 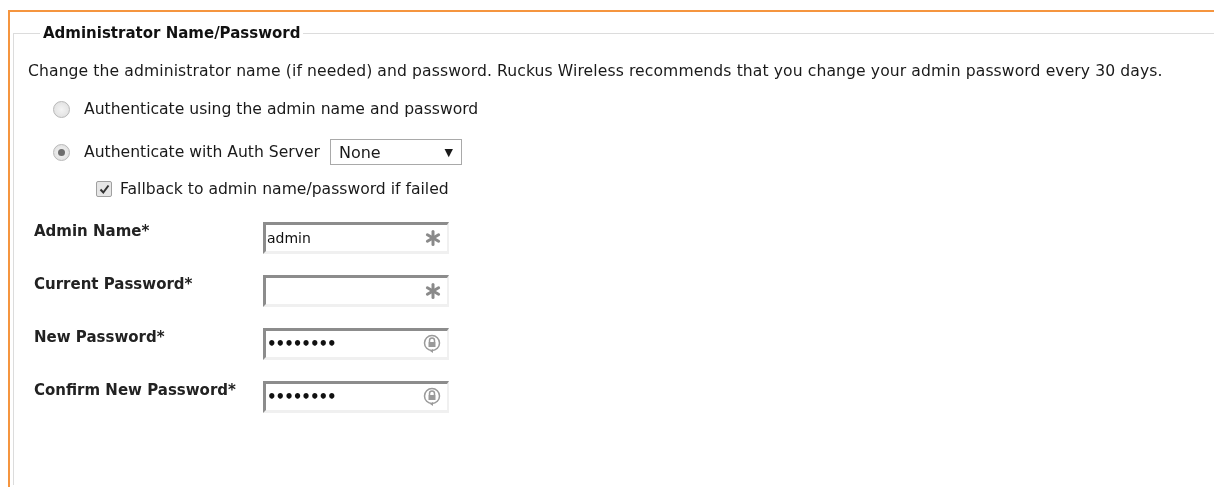 I want to click on description-text: Change the administrator name (if needed) and password. Ruckus Wireless recommends that you change your admin password every 30 days., so click(x=596, y=71).